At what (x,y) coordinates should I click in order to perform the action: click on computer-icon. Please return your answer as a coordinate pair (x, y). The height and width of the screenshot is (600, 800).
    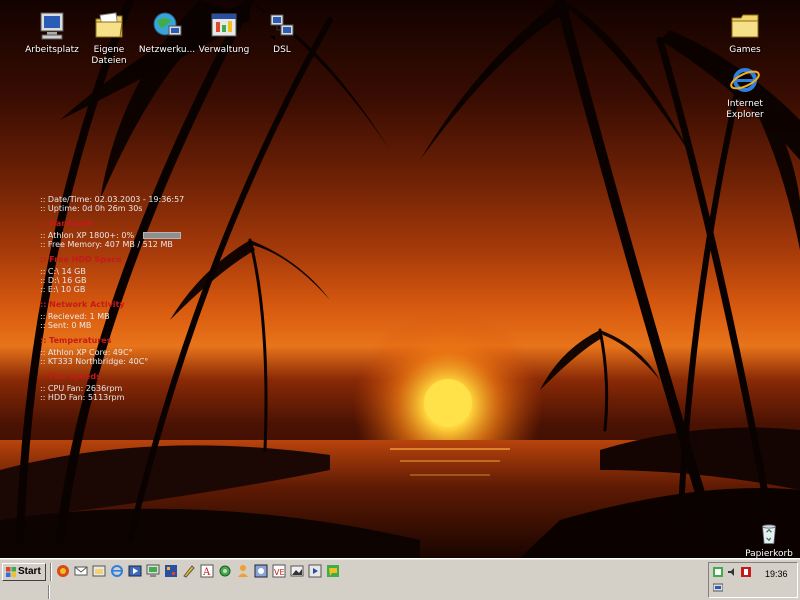
    Looking at the image, I should click on (52, 26).